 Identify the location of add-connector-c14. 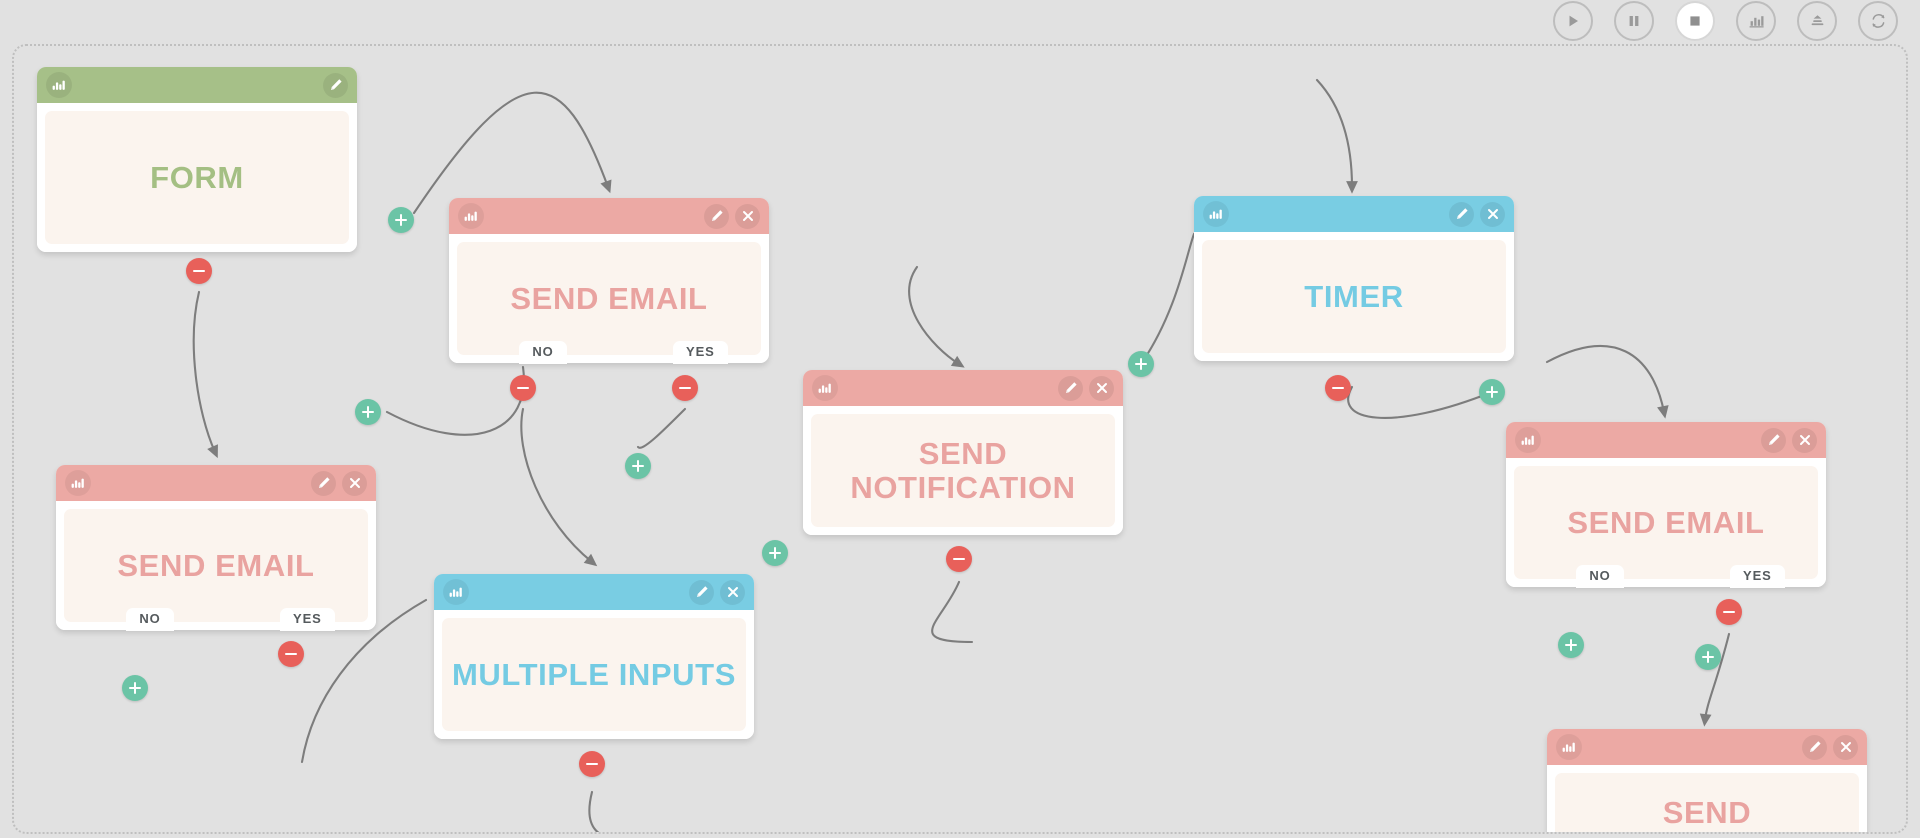
(1492, 392).